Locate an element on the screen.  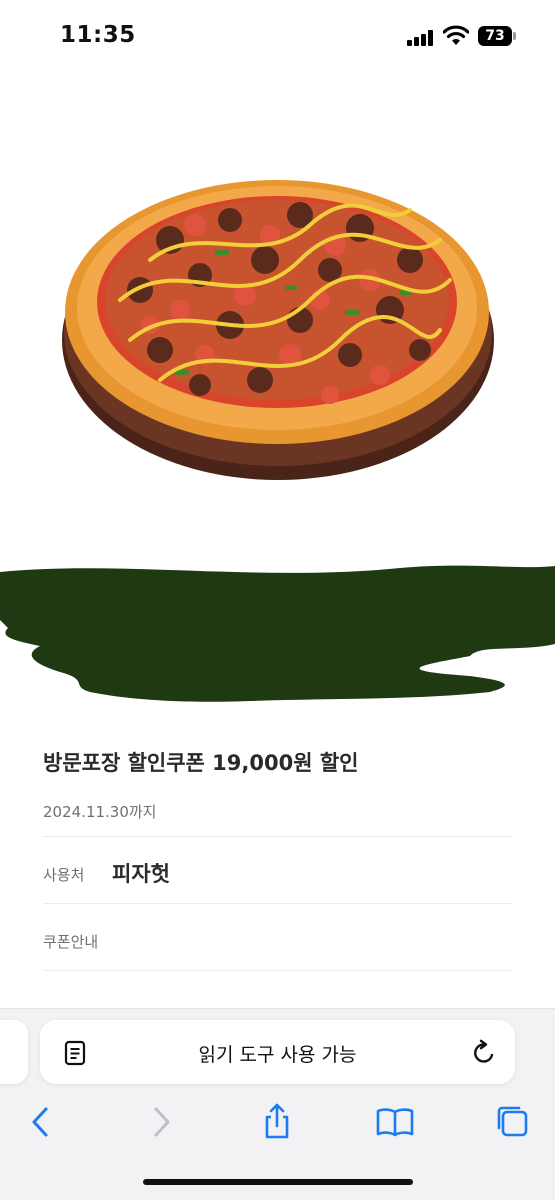
home-indicator is located at coordinates (278, 1182).